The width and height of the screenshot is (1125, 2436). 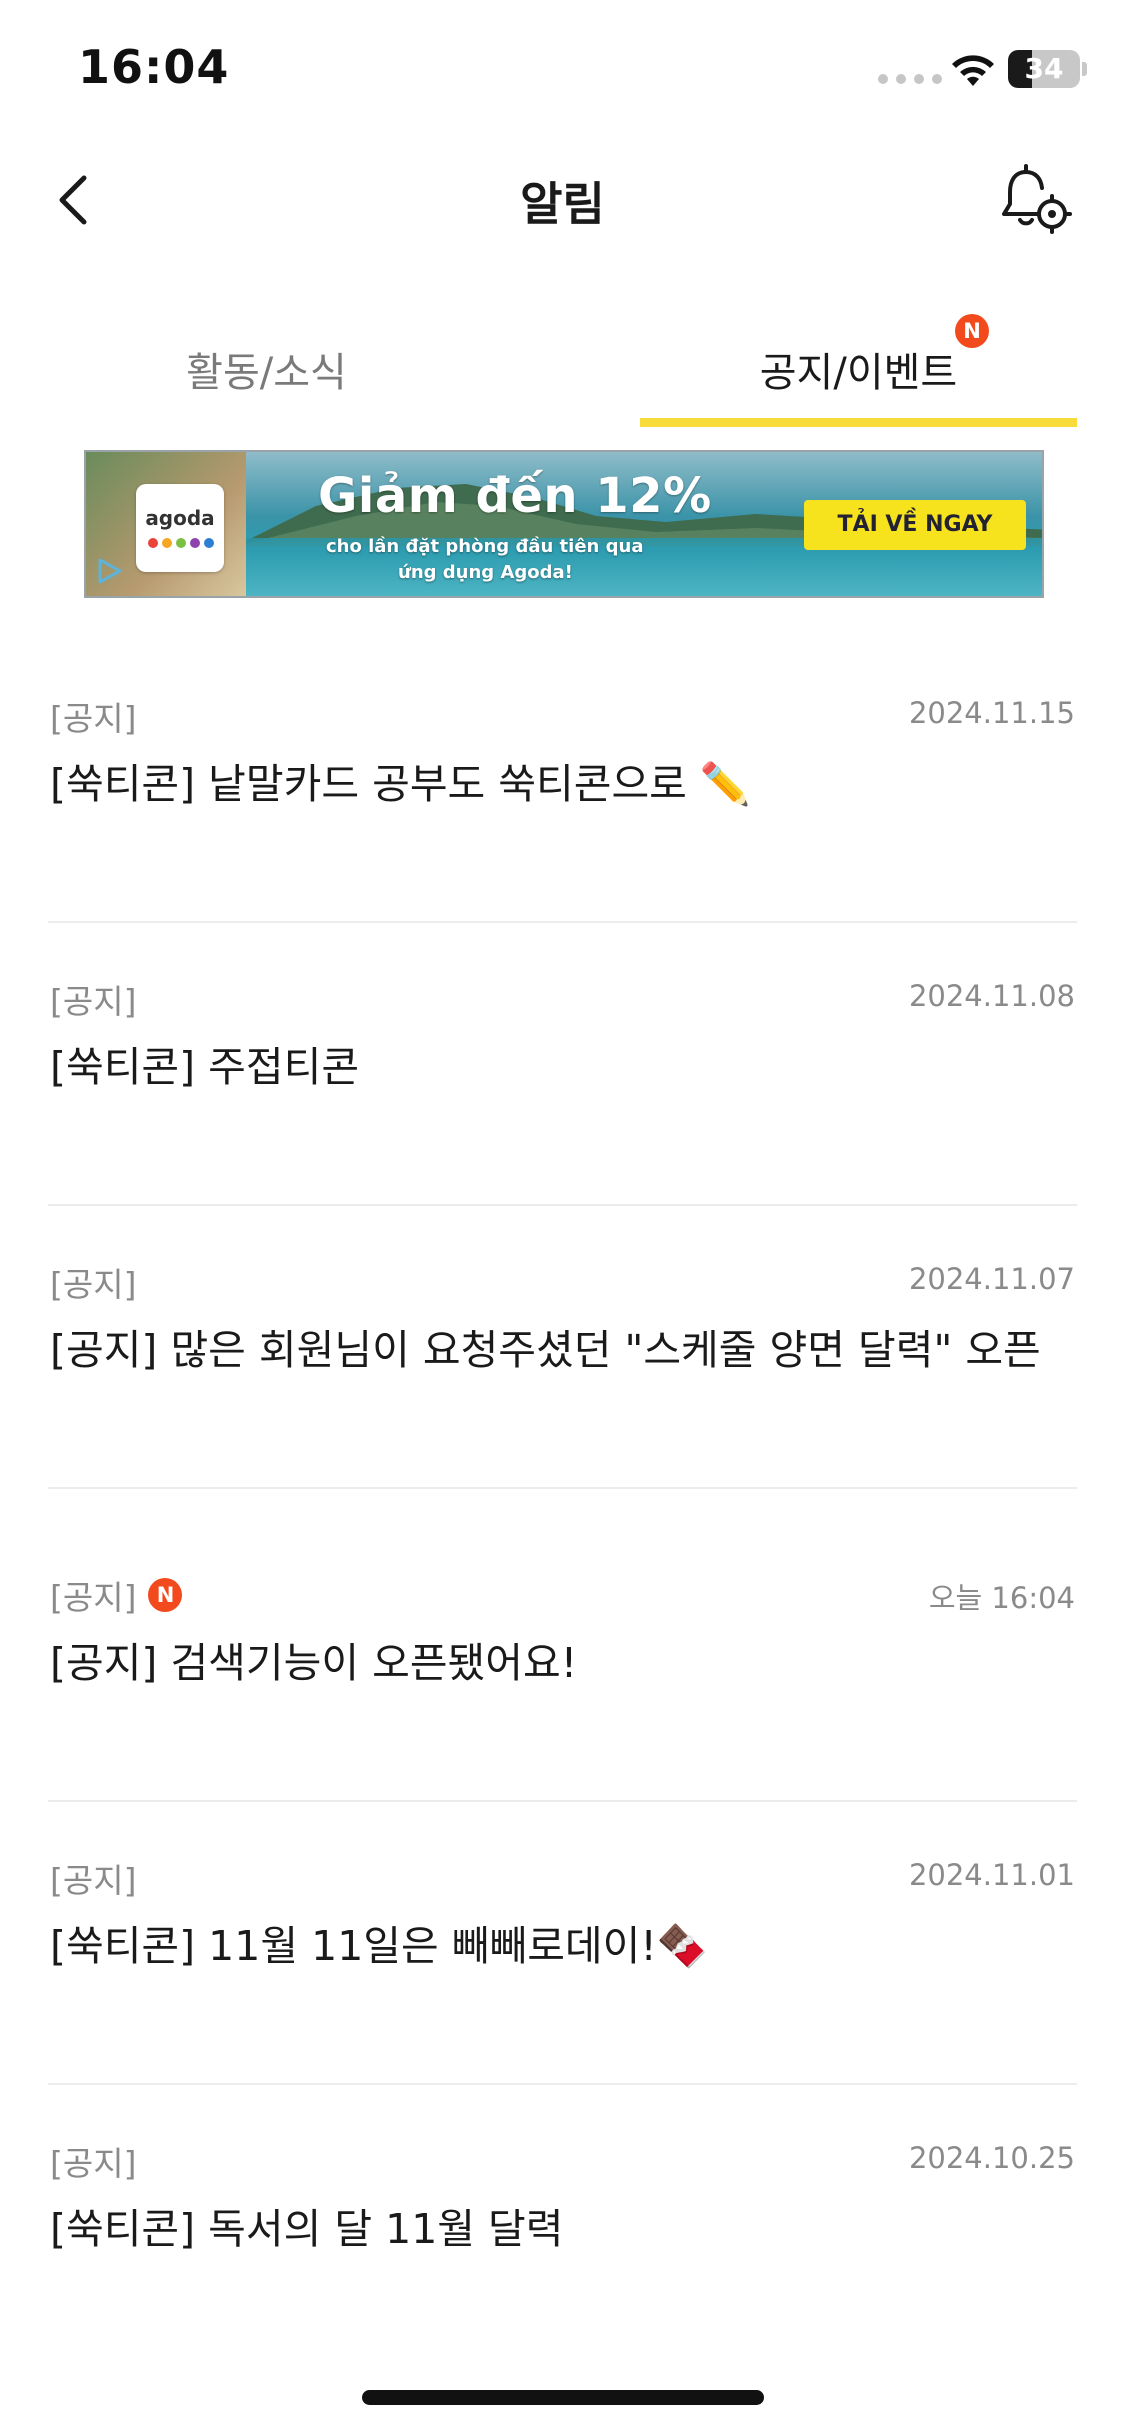 What do you see at coordinates (562, 204) in the screenshot?
I see `page-title: 알림` at bounding box center [562, 204].